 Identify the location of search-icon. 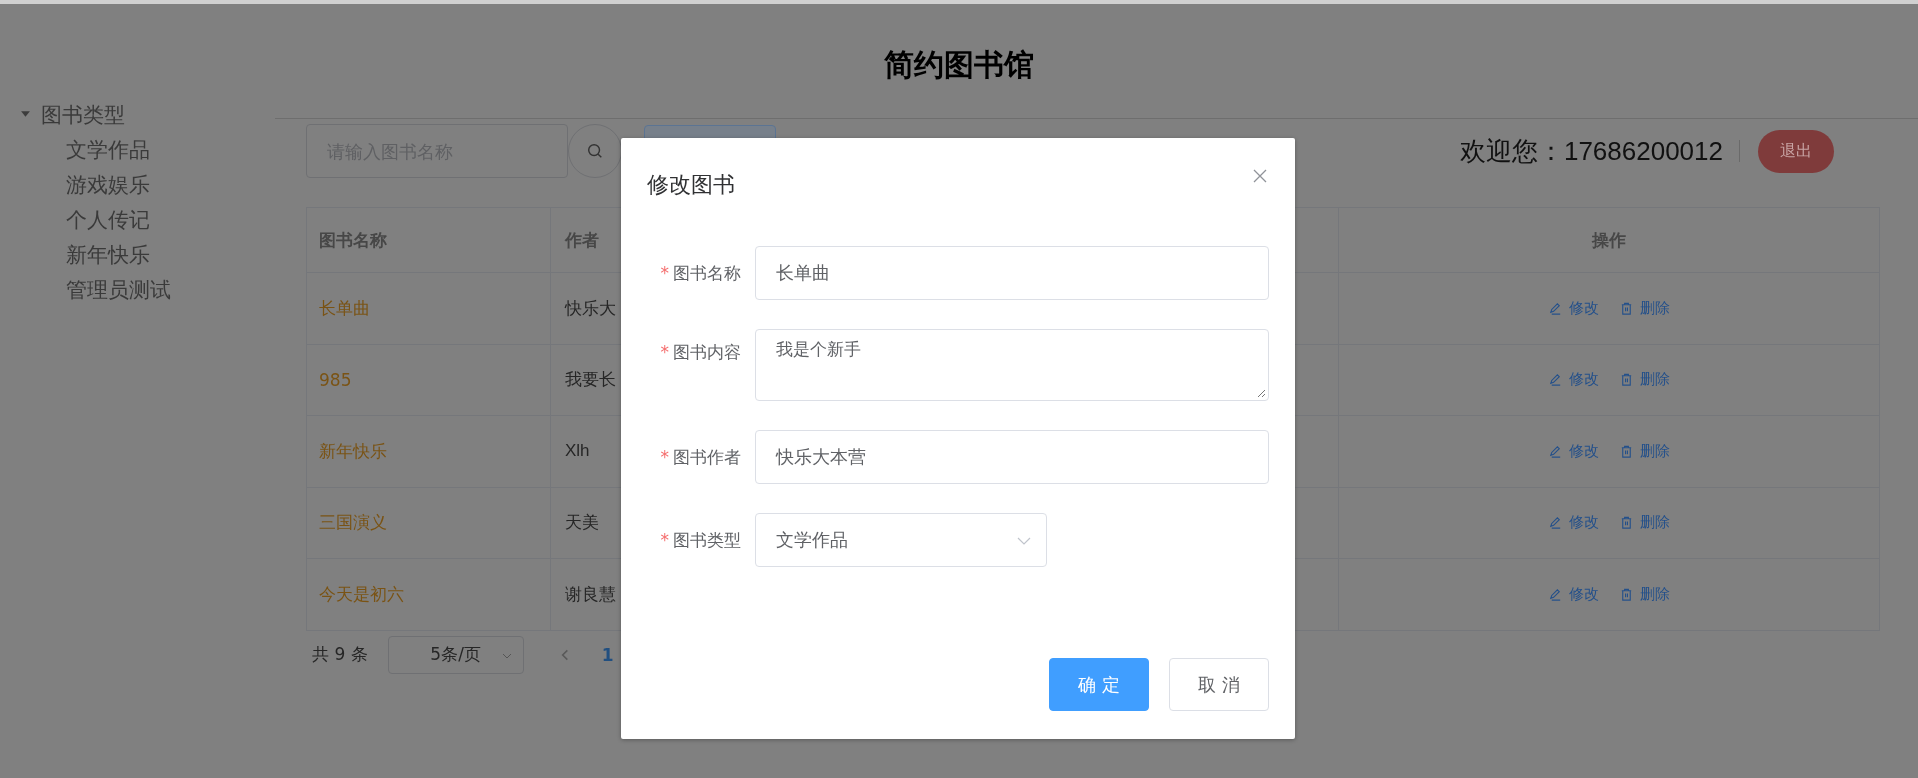
(595, 151).